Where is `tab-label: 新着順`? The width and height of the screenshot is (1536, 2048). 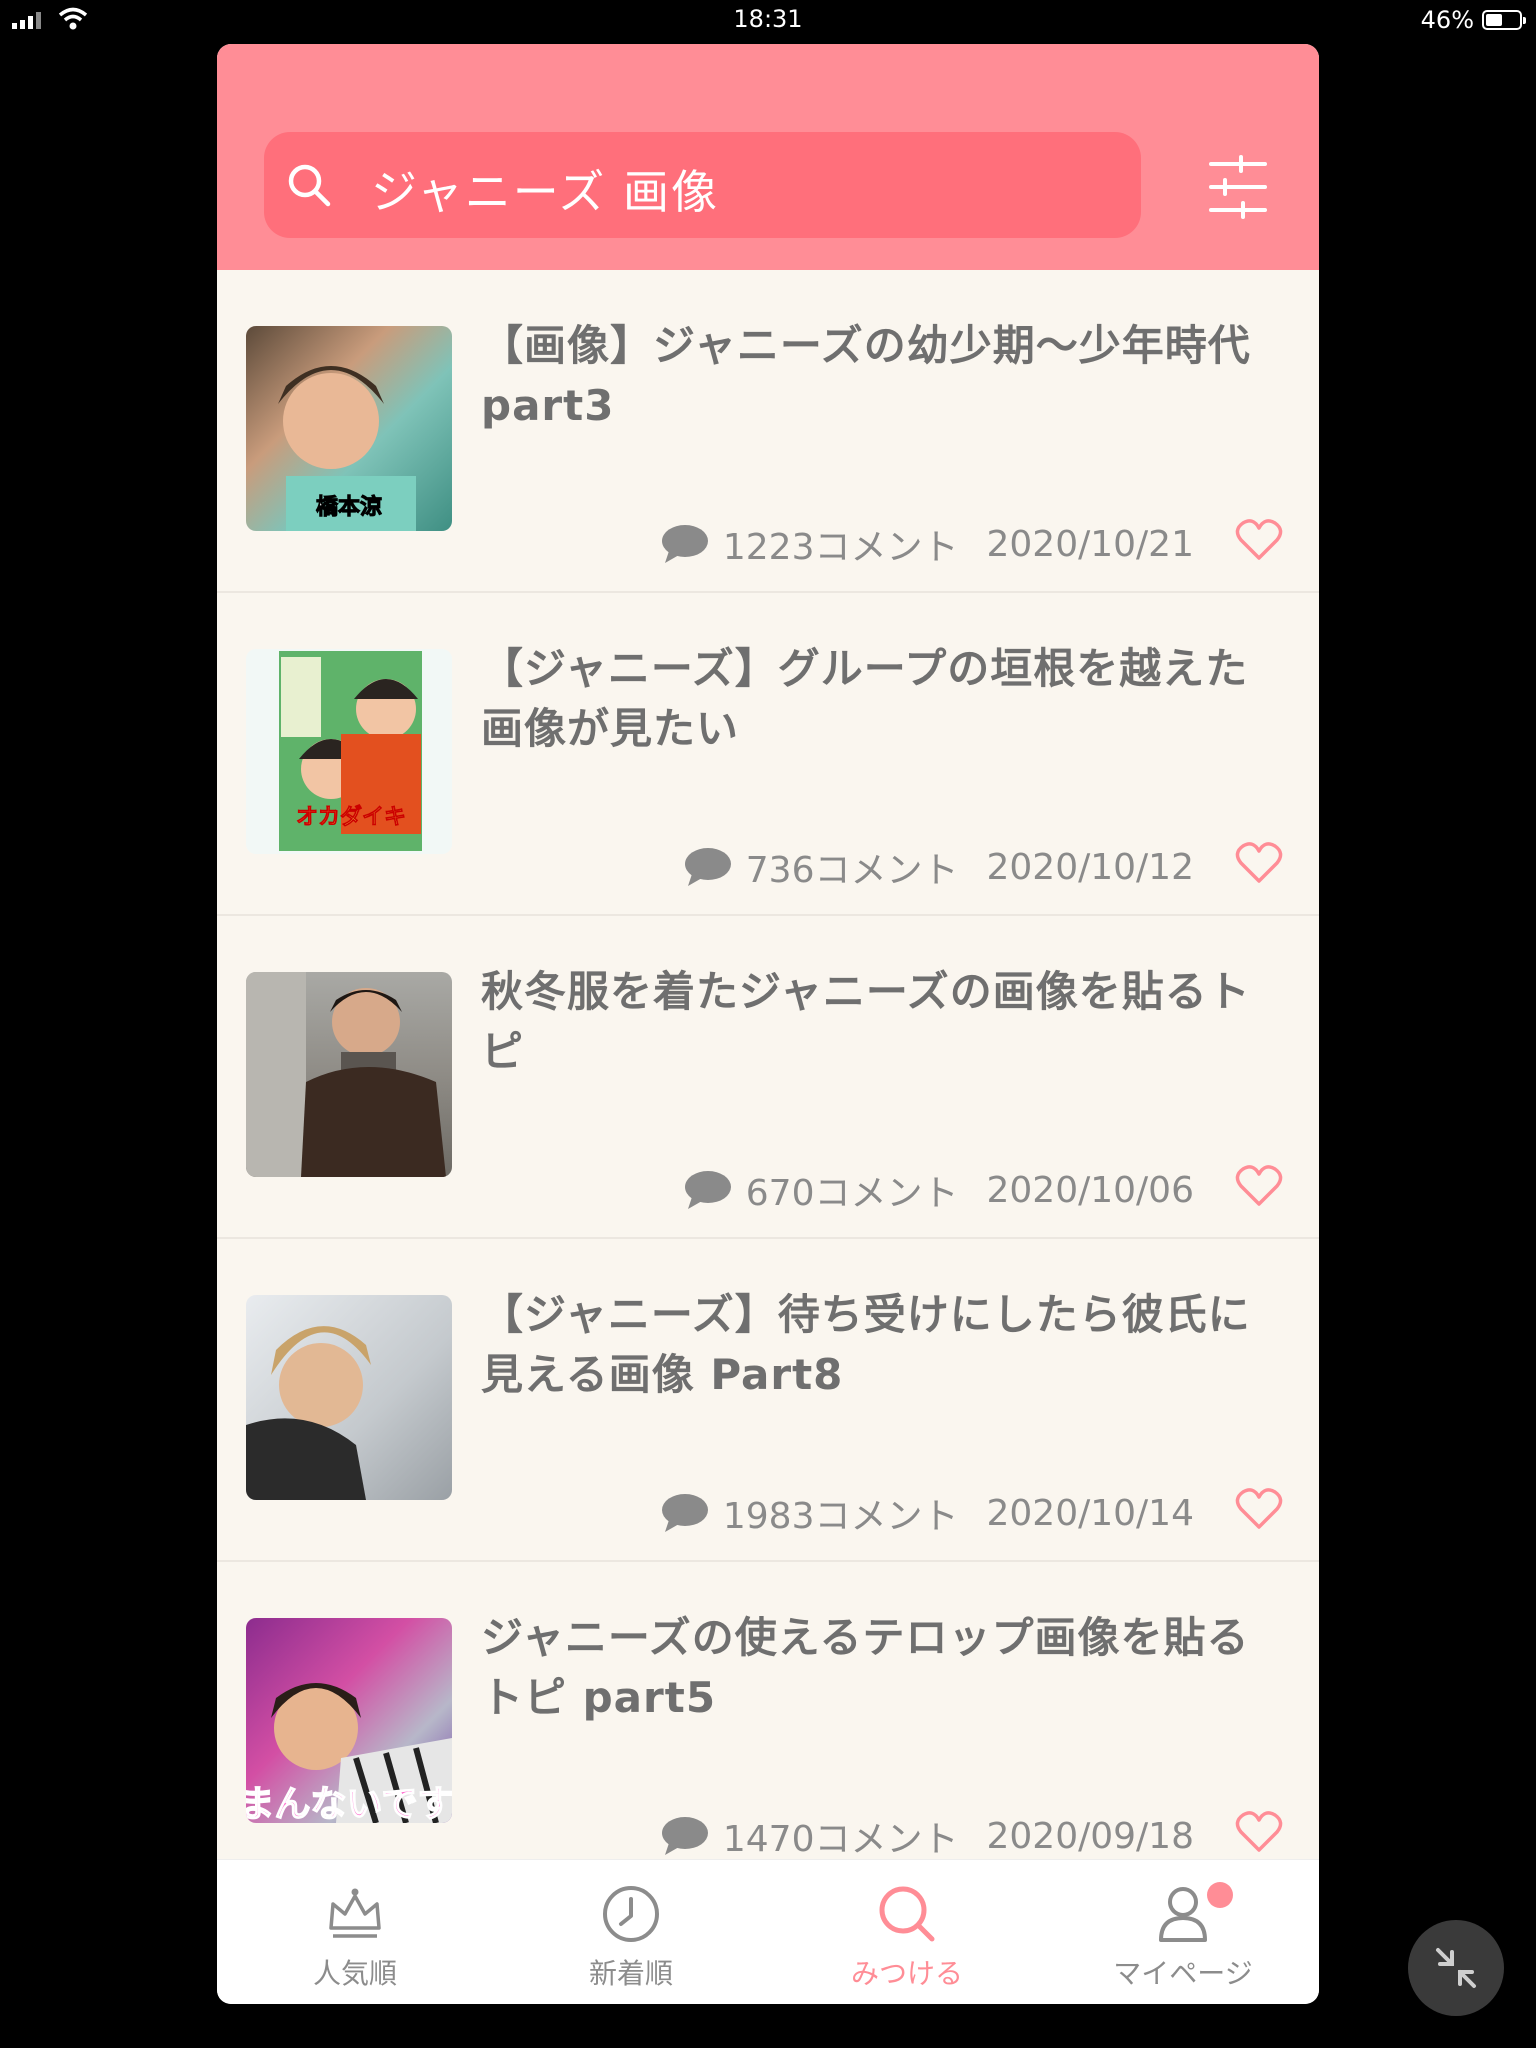
tab-label: 新着順 is located at coordinates (630, 1973).